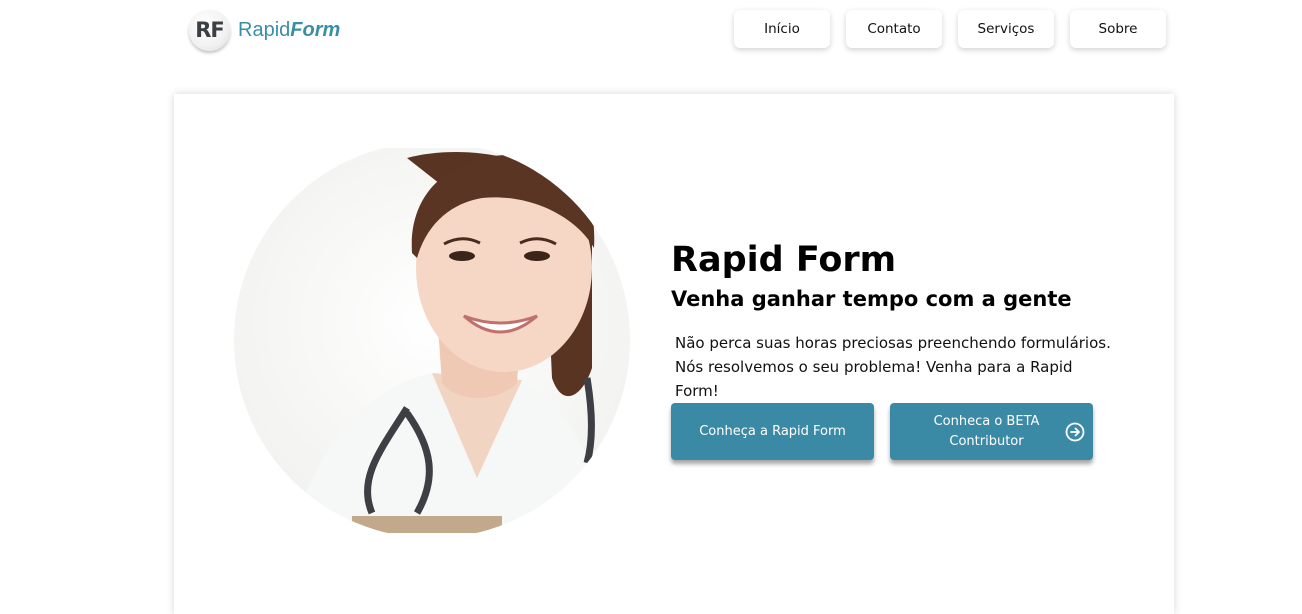 The width and height of the screenshot is (1302, 614). Describe the element at coordinates (1118, 29) in the screenshot. I see `nav-item-sobre: Sobre` at that location.